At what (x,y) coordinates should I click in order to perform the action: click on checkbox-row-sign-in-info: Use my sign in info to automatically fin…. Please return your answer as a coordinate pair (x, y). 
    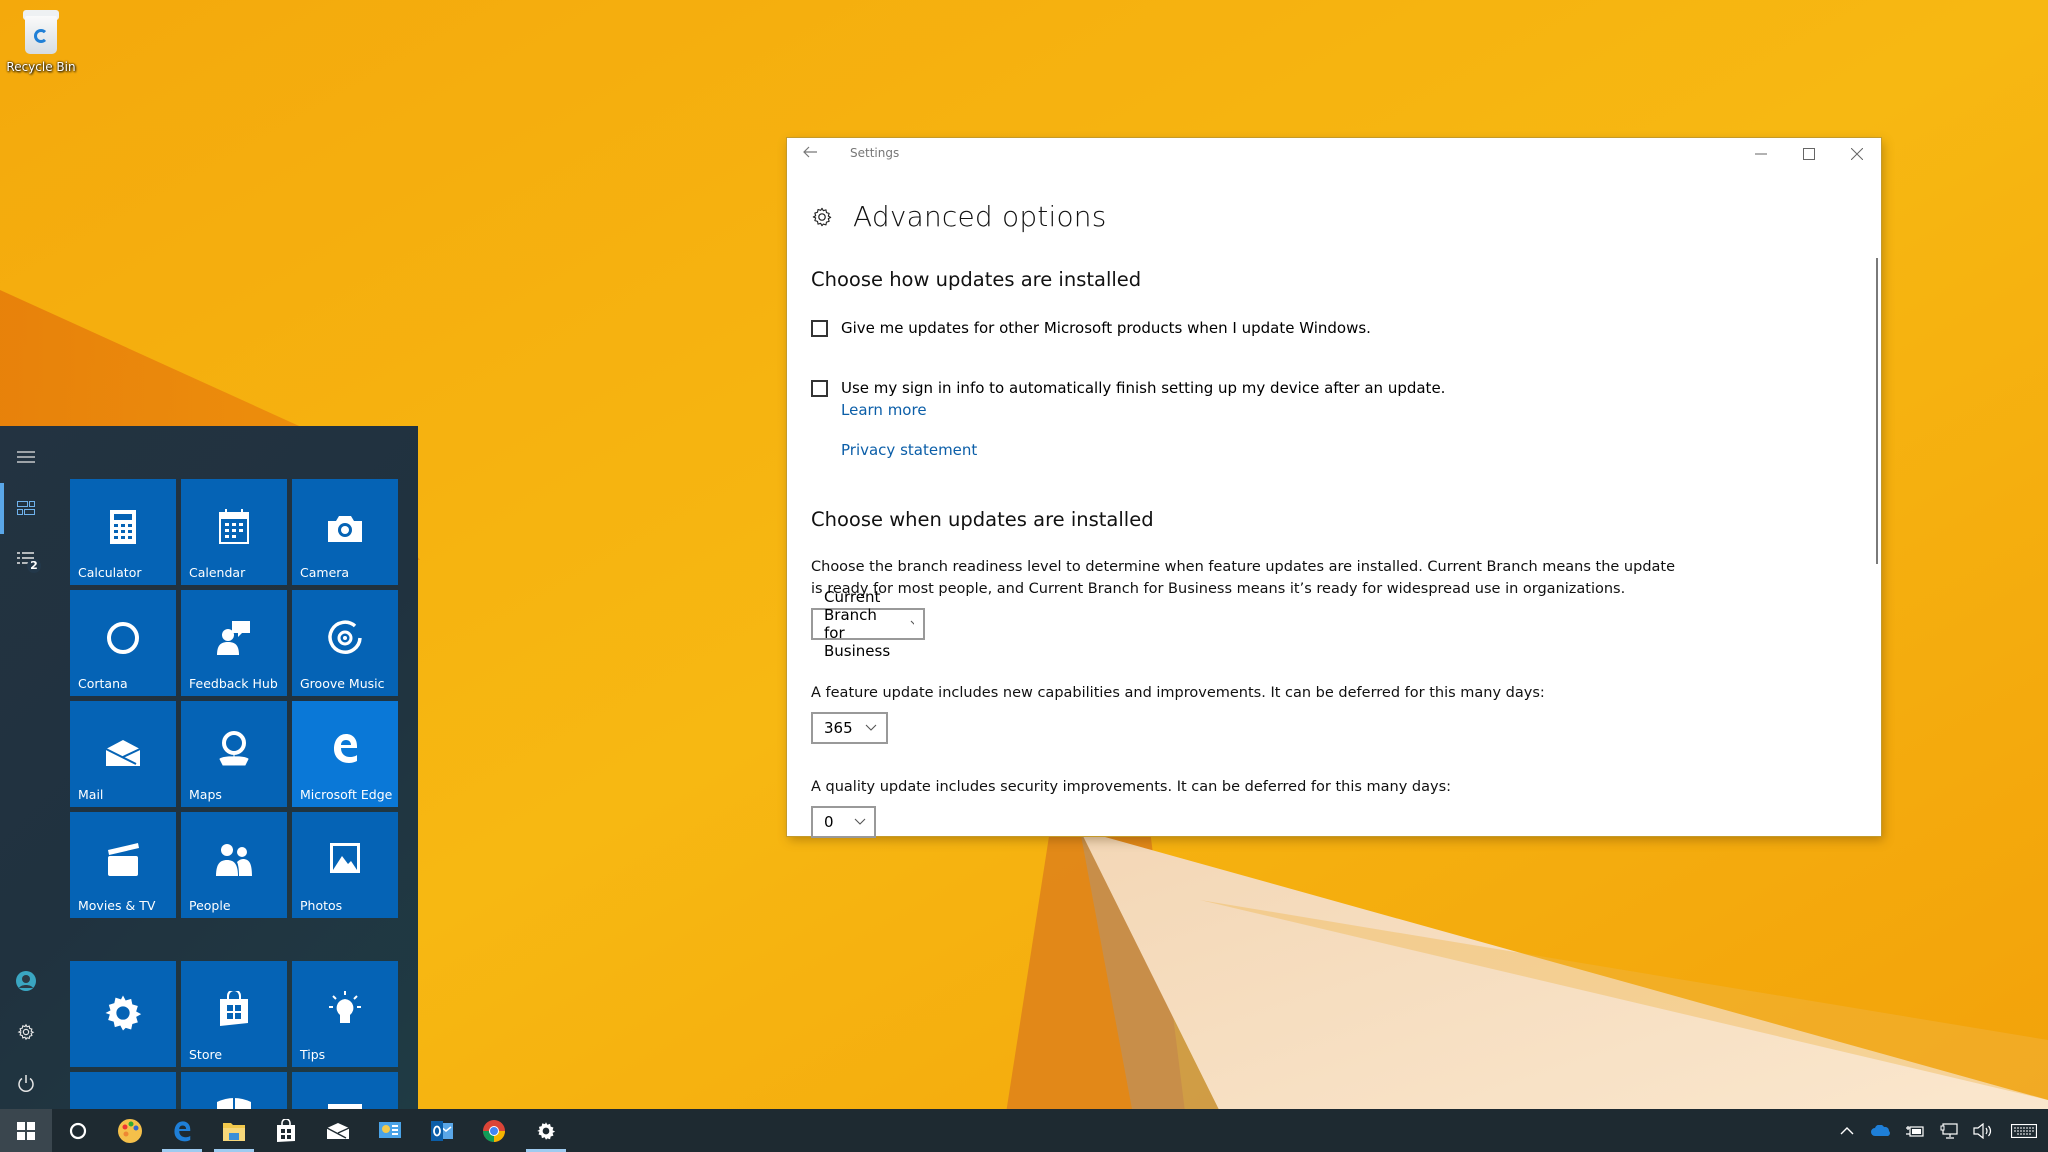
    Looking at the image, I should click on (1128, 399).